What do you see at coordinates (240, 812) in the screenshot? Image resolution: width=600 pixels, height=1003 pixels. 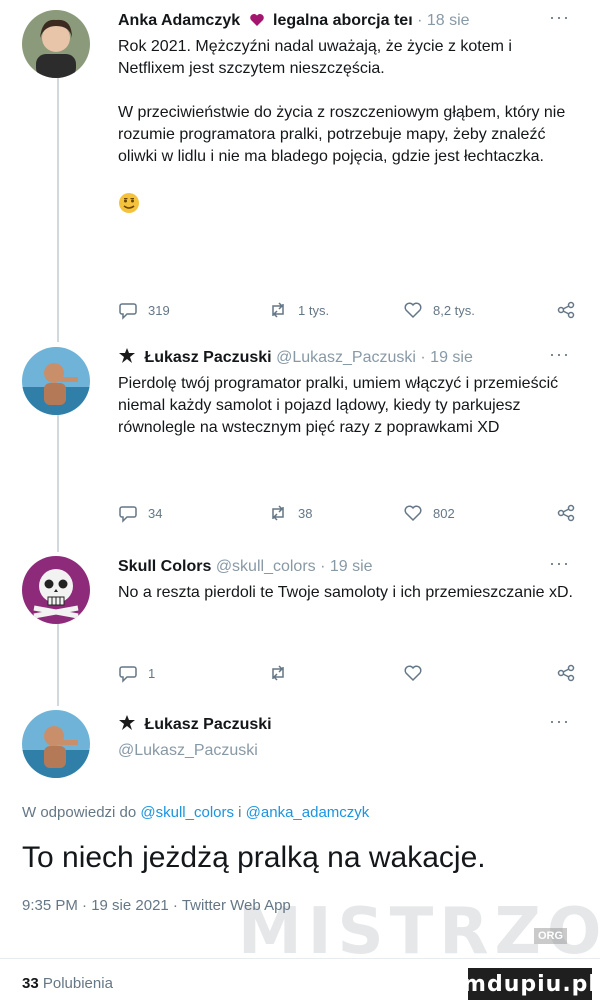 I see `reply-conjunction: i` at bounding box center [240, 812].